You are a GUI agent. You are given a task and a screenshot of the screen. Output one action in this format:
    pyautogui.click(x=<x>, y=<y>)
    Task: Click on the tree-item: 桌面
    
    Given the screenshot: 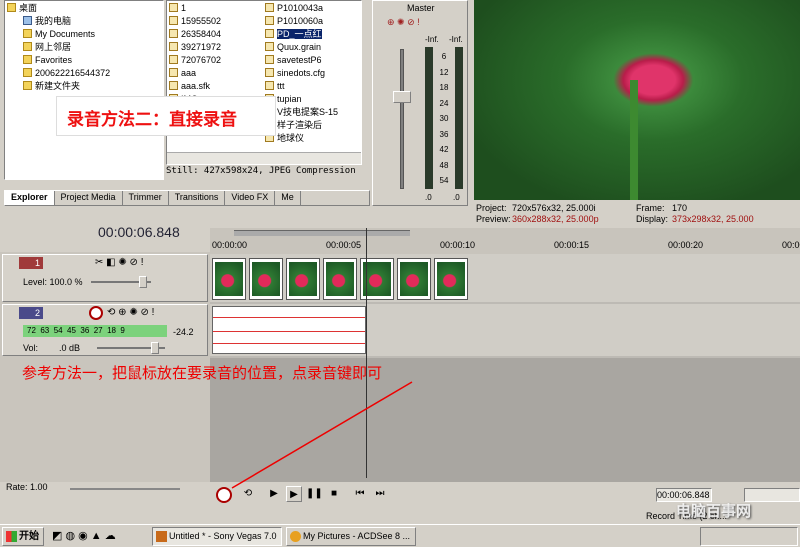 What is the action you would take?
    pyautogui.click(x=84, y=8)
    